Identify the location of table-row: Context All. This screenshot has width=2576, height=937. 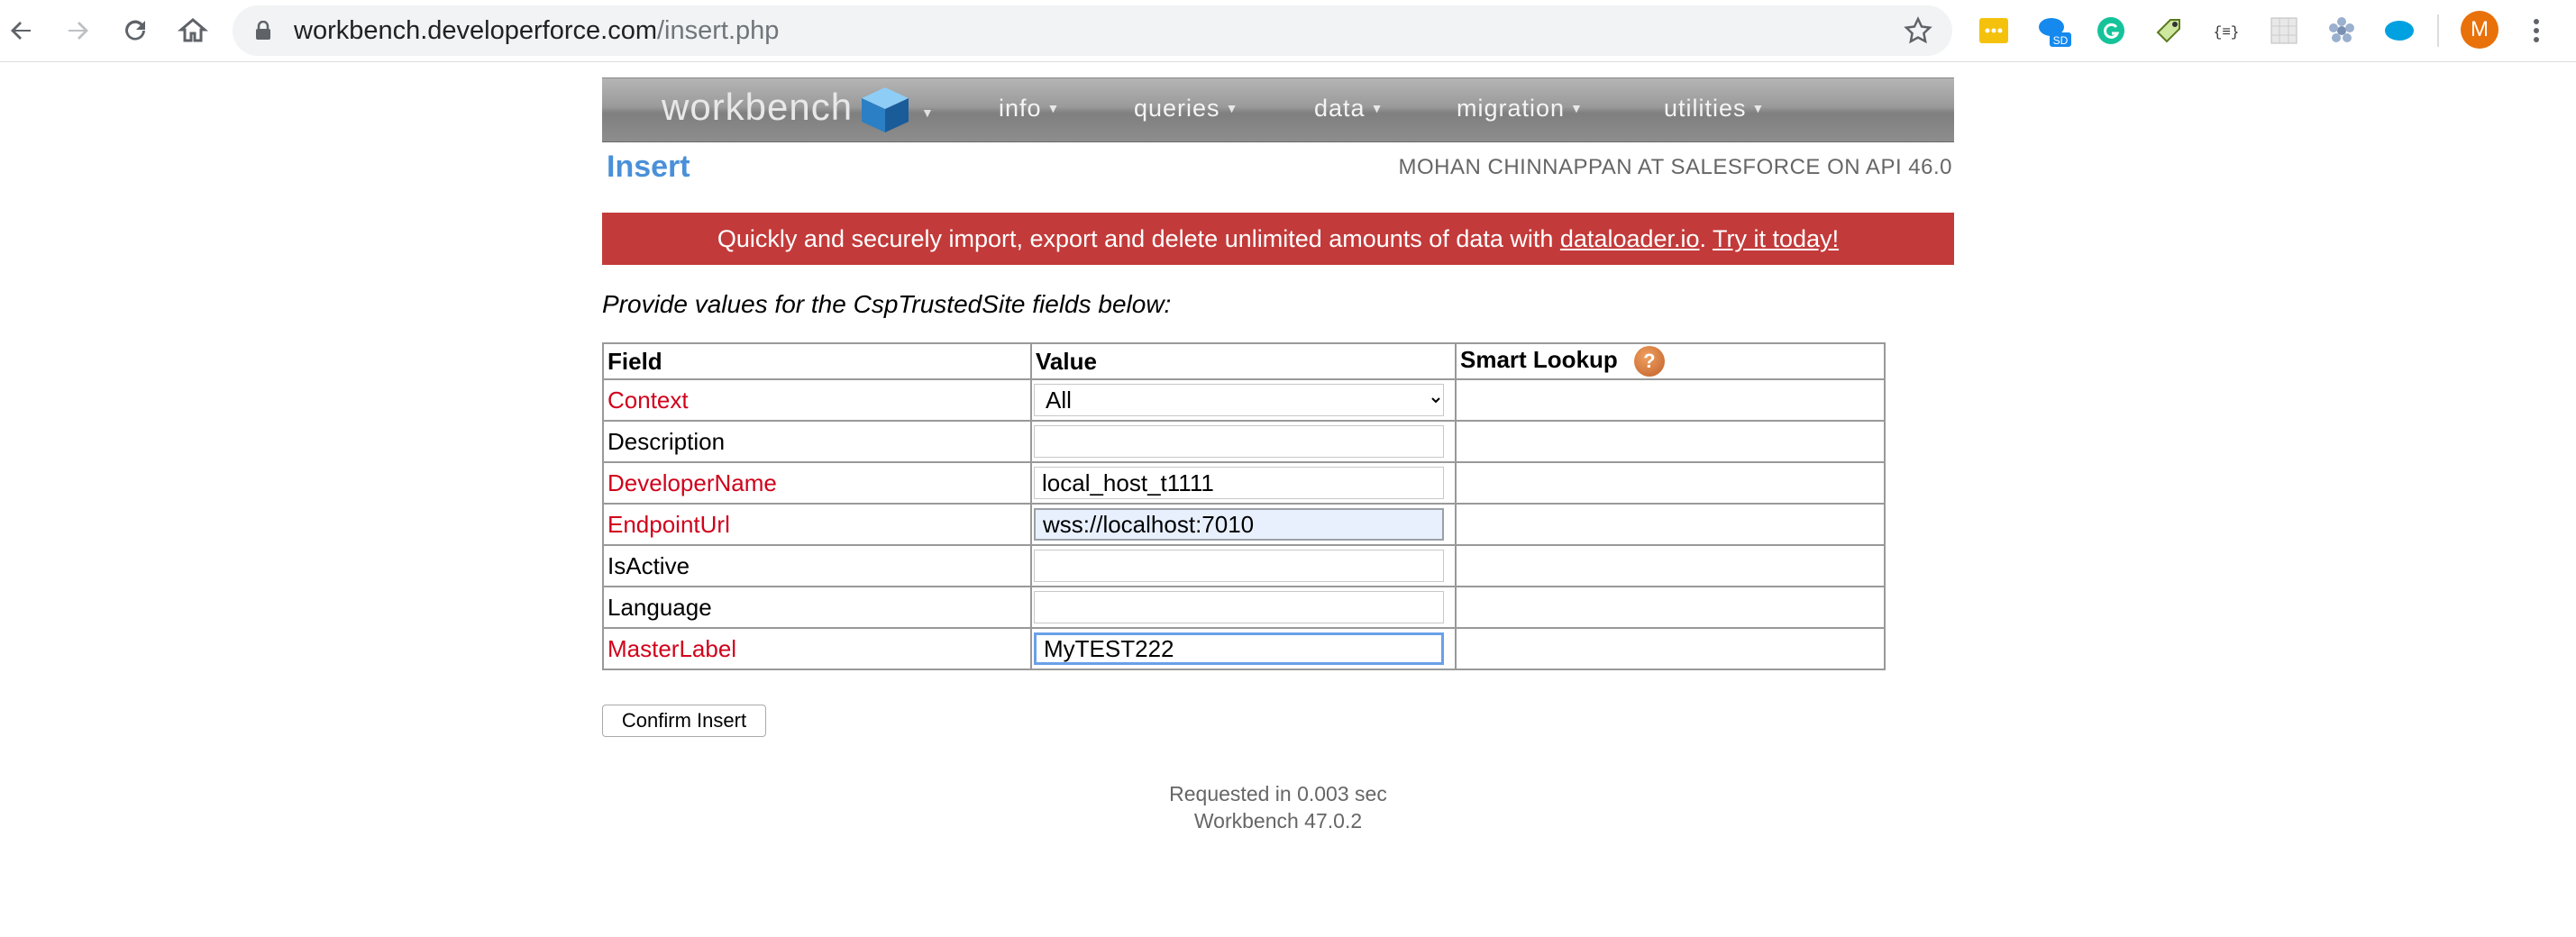
(1244, 400).